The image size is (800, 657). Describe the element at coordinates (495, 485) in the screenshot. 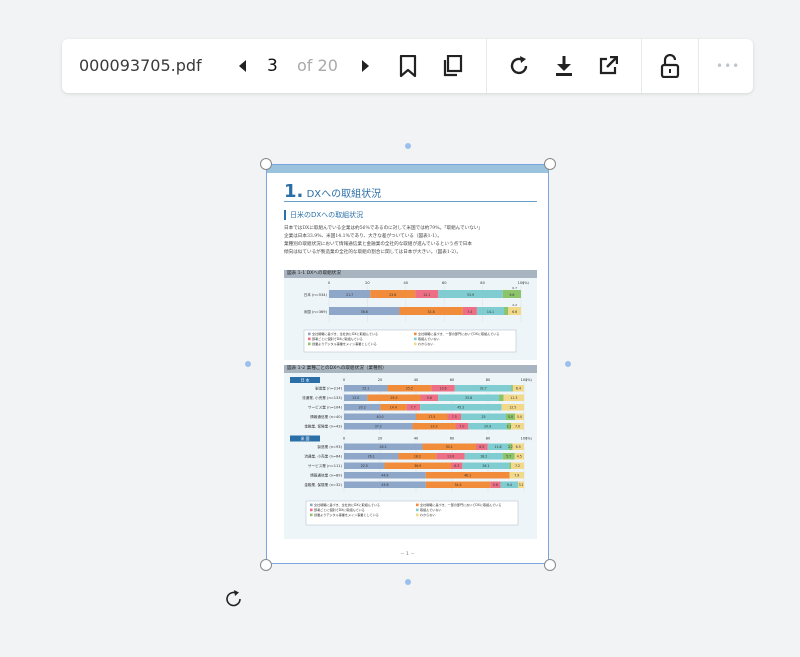

I see `bar-value-label: 5.6` at that location.